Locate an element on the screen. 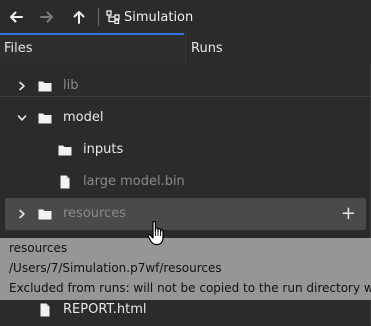  toolbar: Simulation is located at coordinates (185, 16).